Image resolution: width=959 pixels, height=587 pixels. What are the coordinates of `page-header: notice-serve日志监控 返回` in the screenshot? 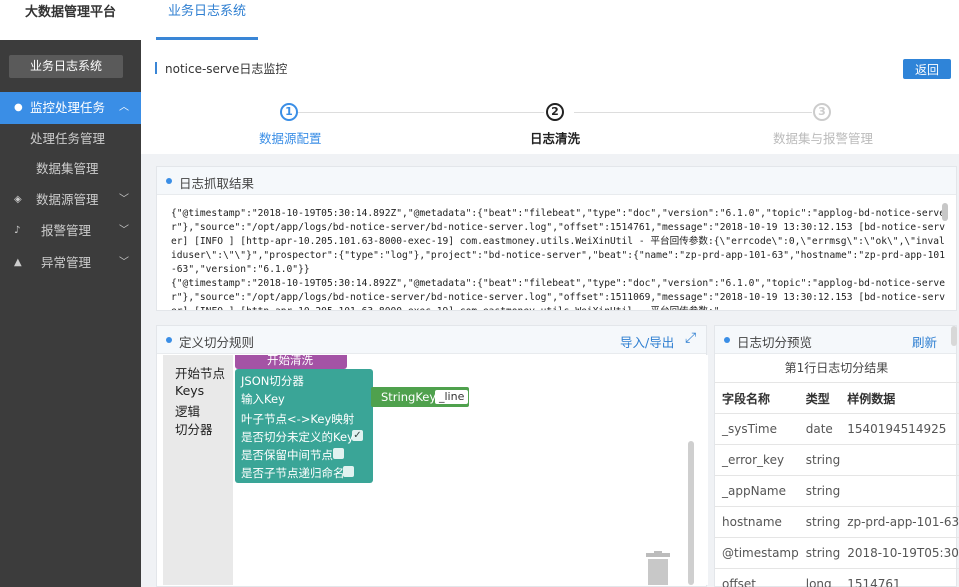 It's located at (550, 67).